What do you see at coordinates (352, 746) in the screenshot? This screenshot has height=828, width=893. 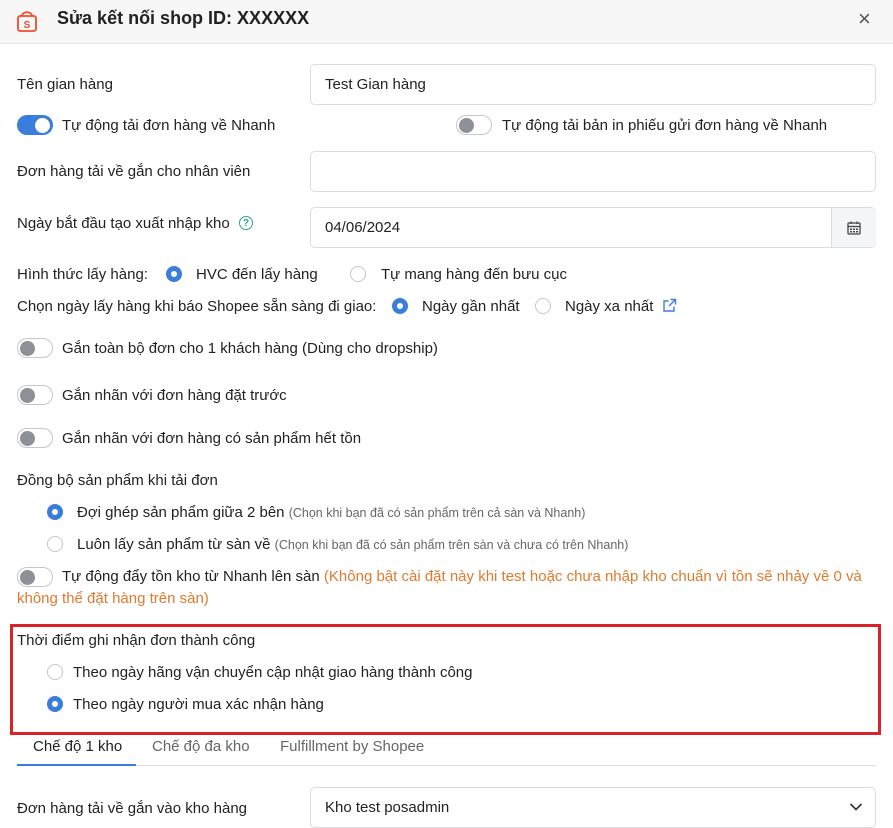 I see `tab-fulfillment-by-shopee: Fulfillment by Shopee` at bounding box center [352, 746].